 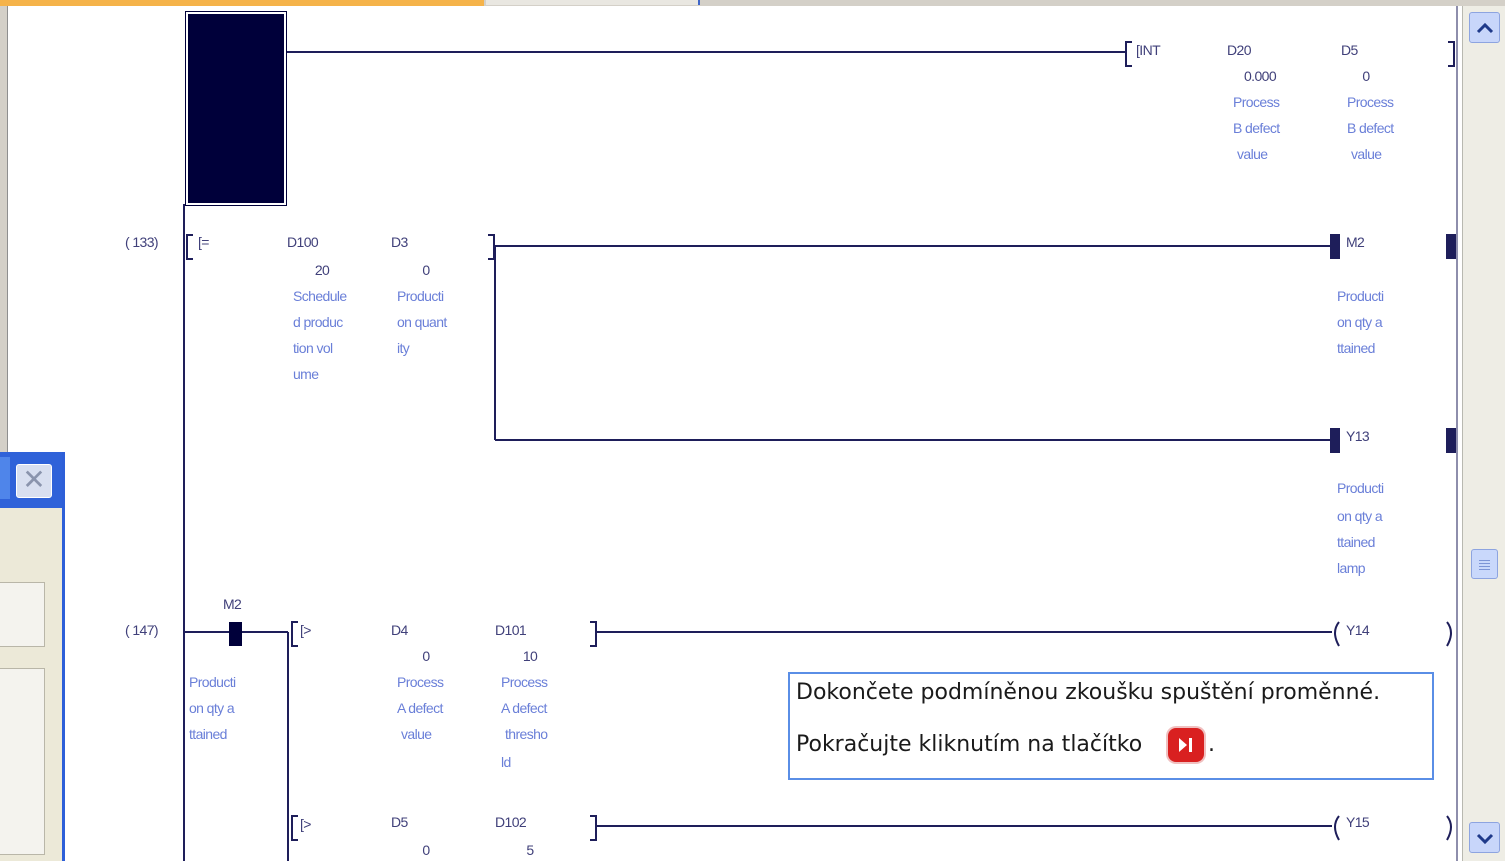 What do you see at coordinates (511, 630) in the screenshot?
I see `device-d101: D101` at bounding box center [511, 630].